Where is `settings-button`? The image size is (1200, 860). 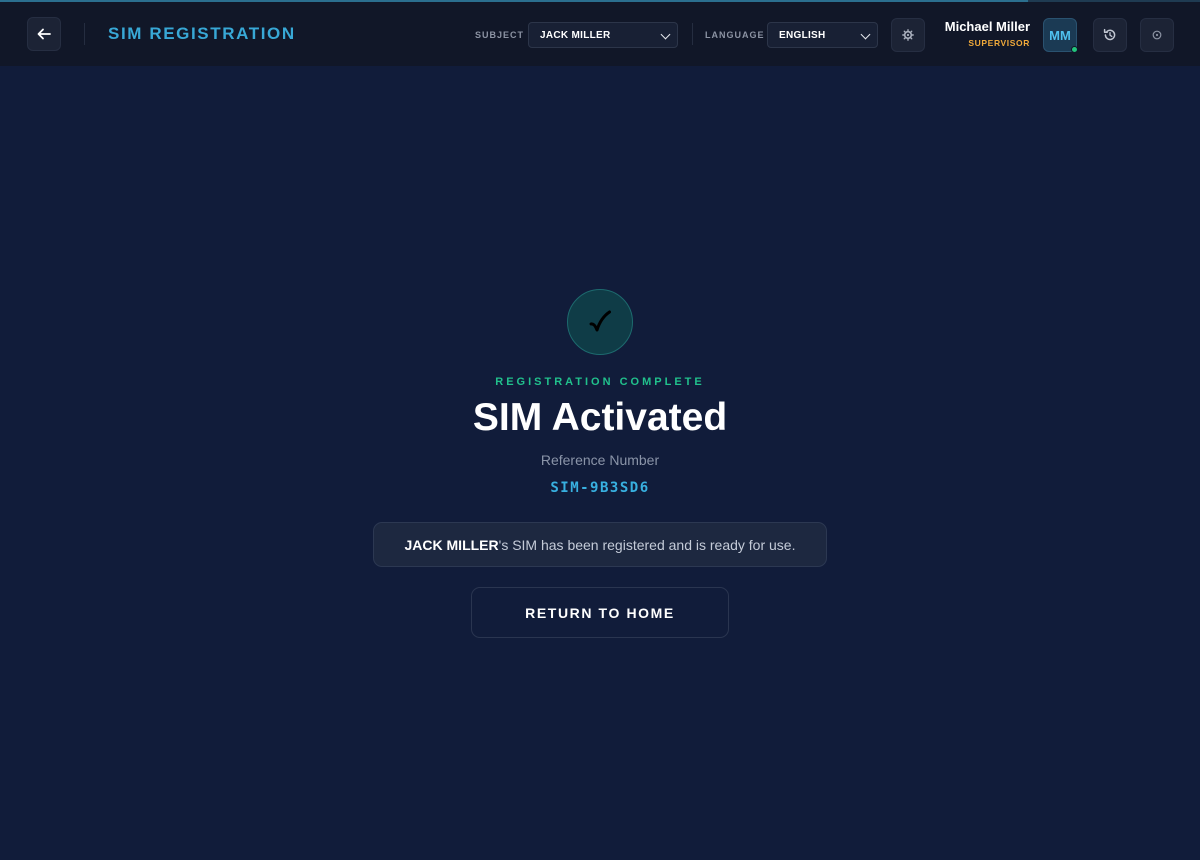 settings-button is located at coordinates (908, 35).